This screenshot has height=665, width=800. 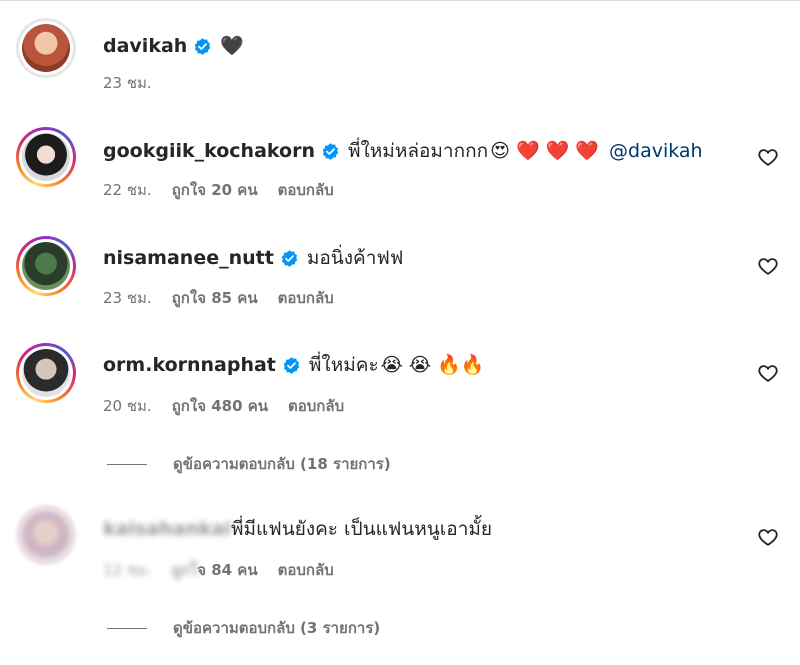 I want to click on comment-username: orm.kornnaphat, so click(x=189, y=365).